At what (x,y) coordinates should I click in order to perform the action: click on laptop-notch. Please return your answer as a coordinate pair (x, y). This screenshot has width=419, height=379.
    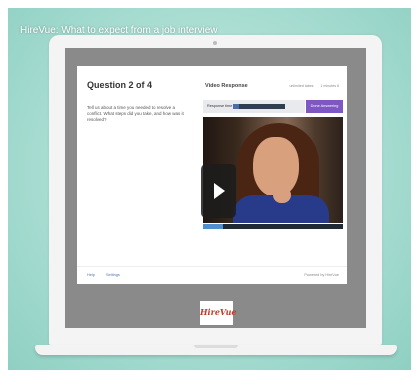
    Looking at the image, I should click on (216, 346).